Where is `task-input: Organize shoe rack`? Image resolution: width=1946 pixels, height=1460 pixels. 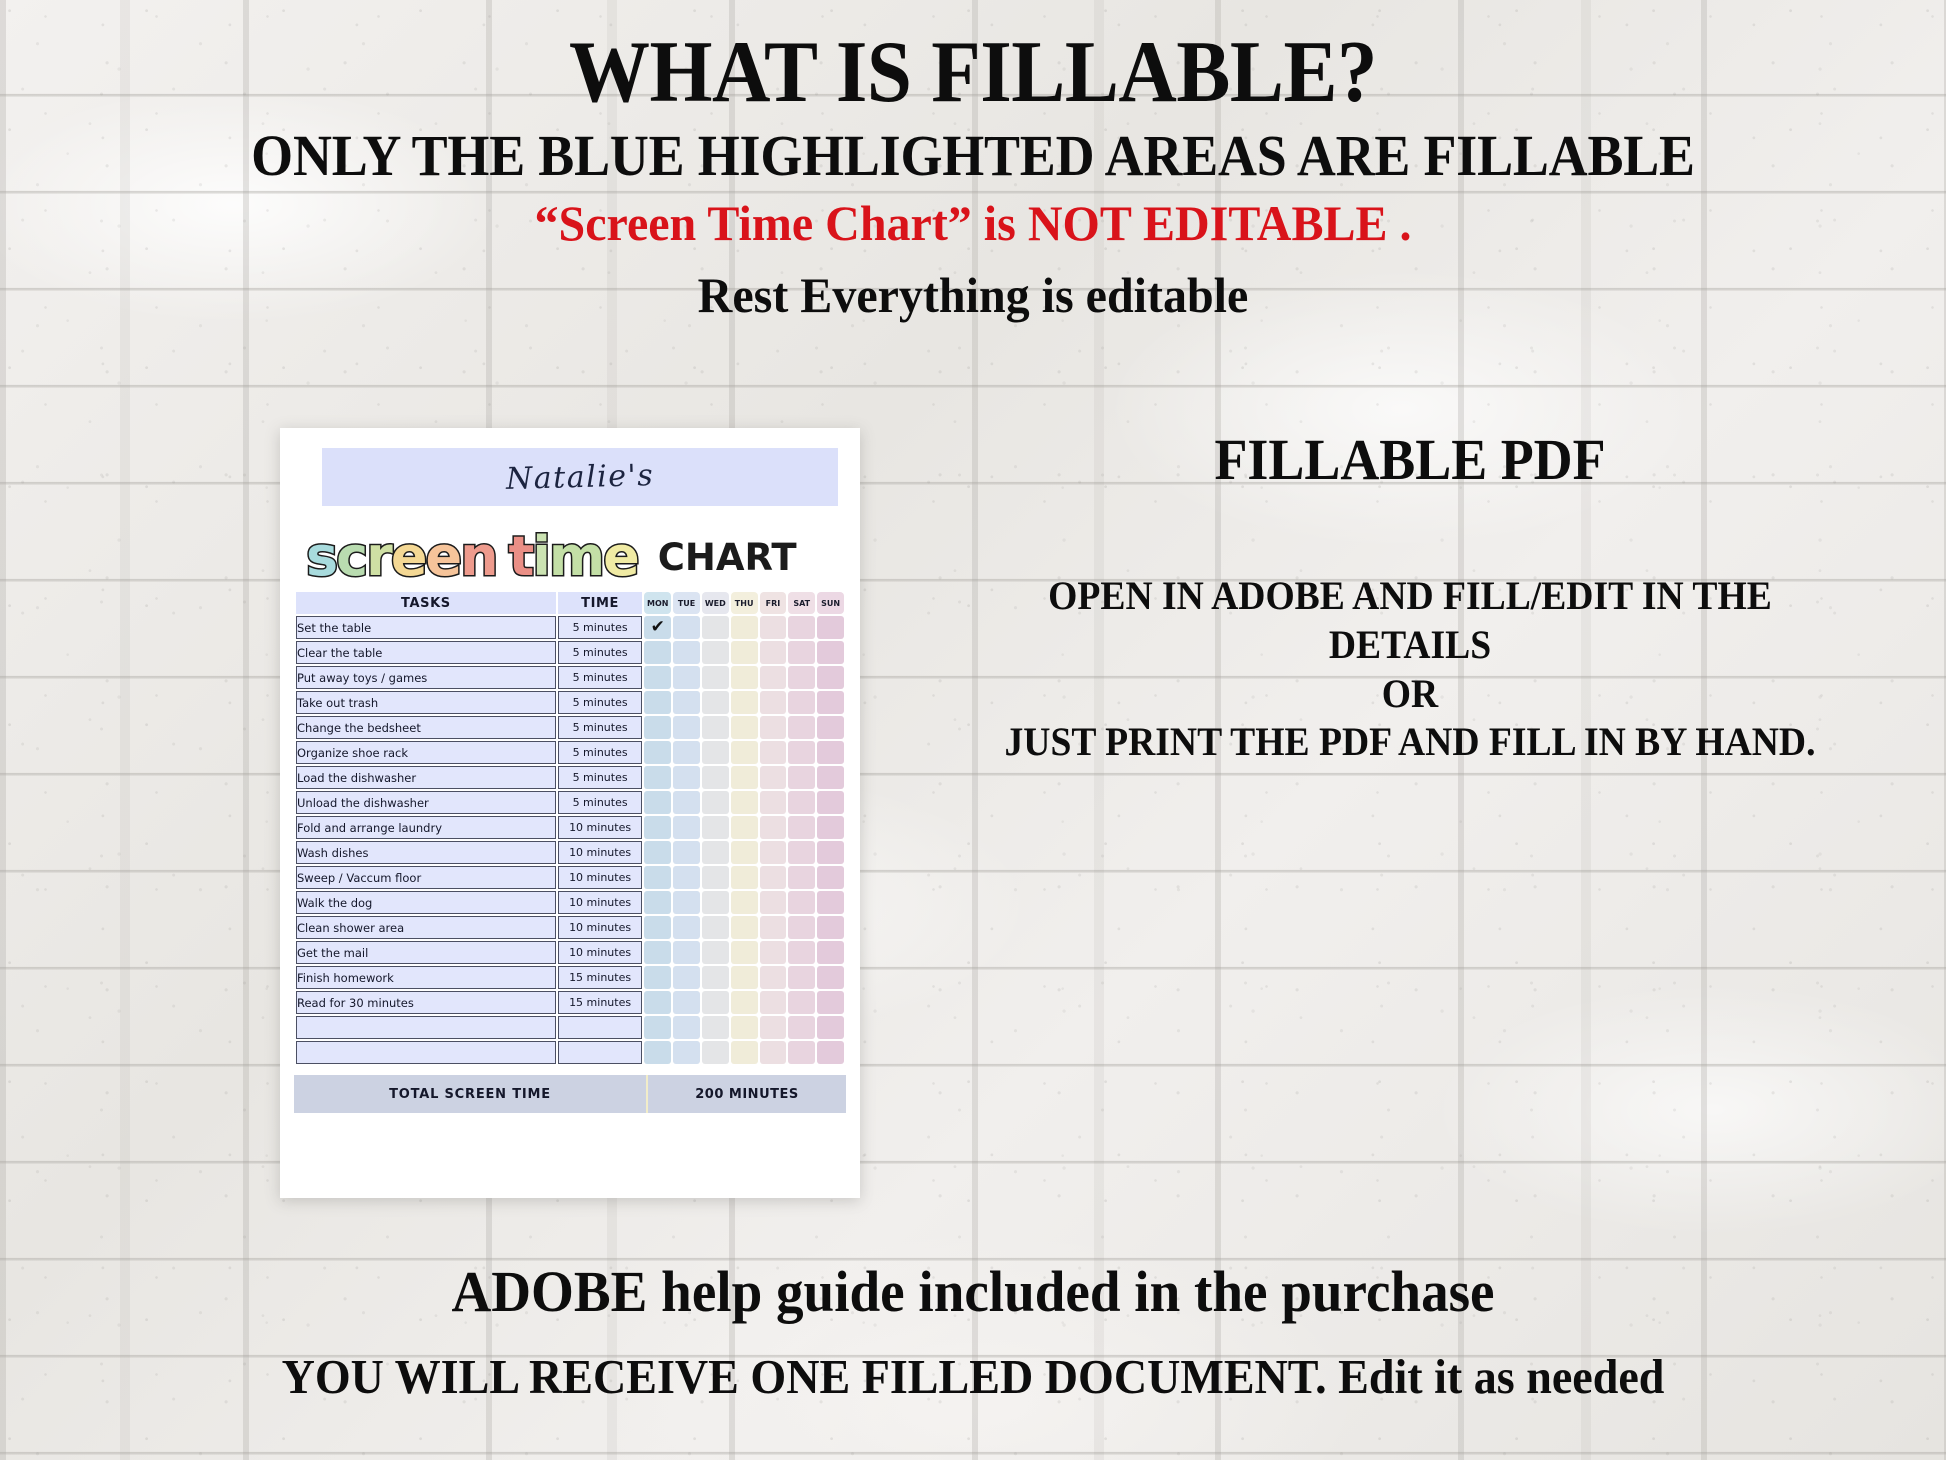 task-input: Organize shoe rack is located at coordinates (426, 752).